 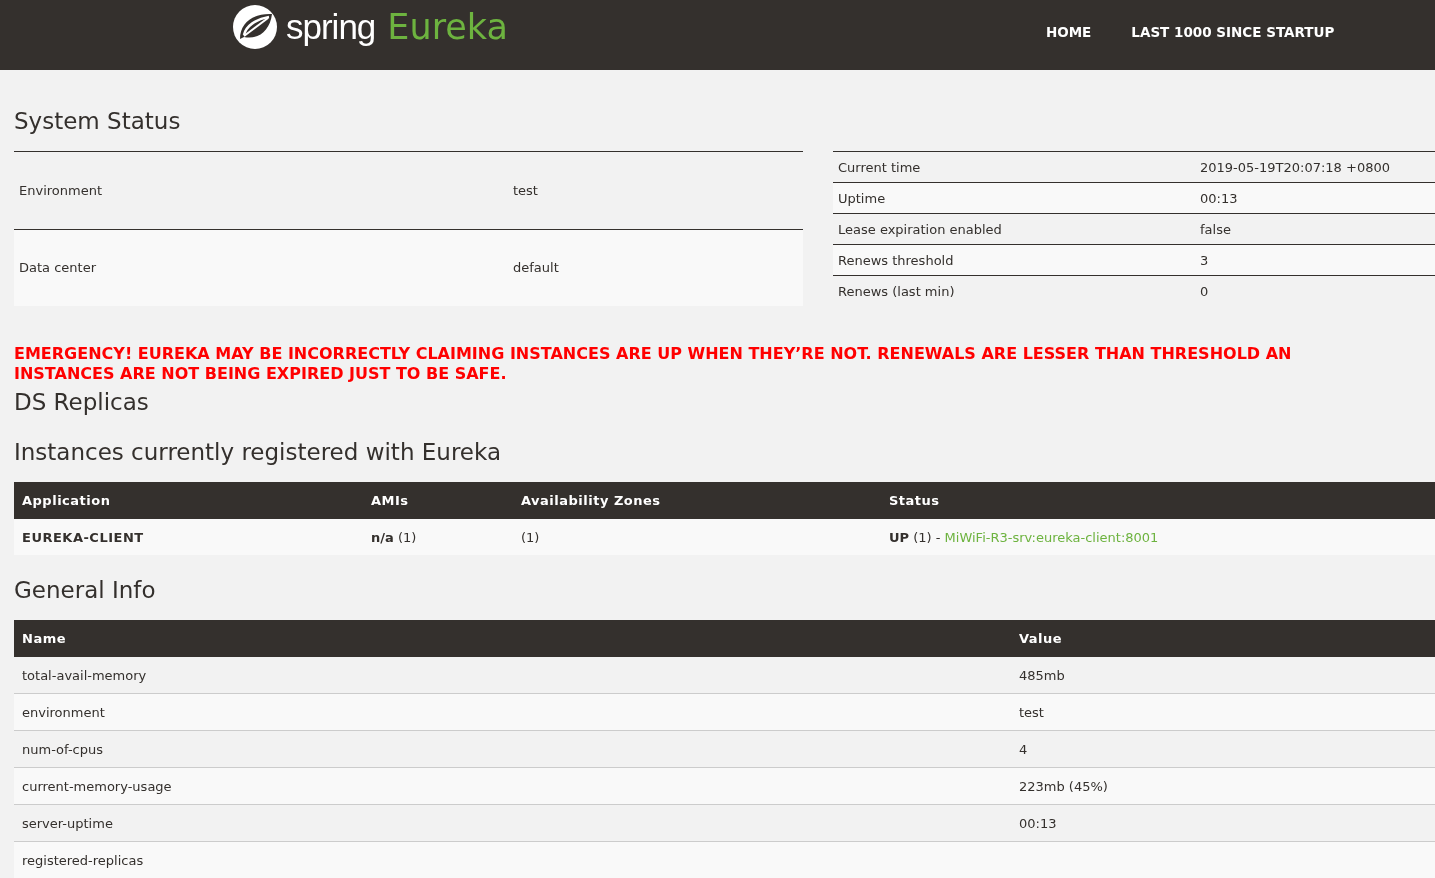 What do you see at coordinates (512, 638) in the screenshot?
I see `column-header: Name` at bounding box center [512, 638].